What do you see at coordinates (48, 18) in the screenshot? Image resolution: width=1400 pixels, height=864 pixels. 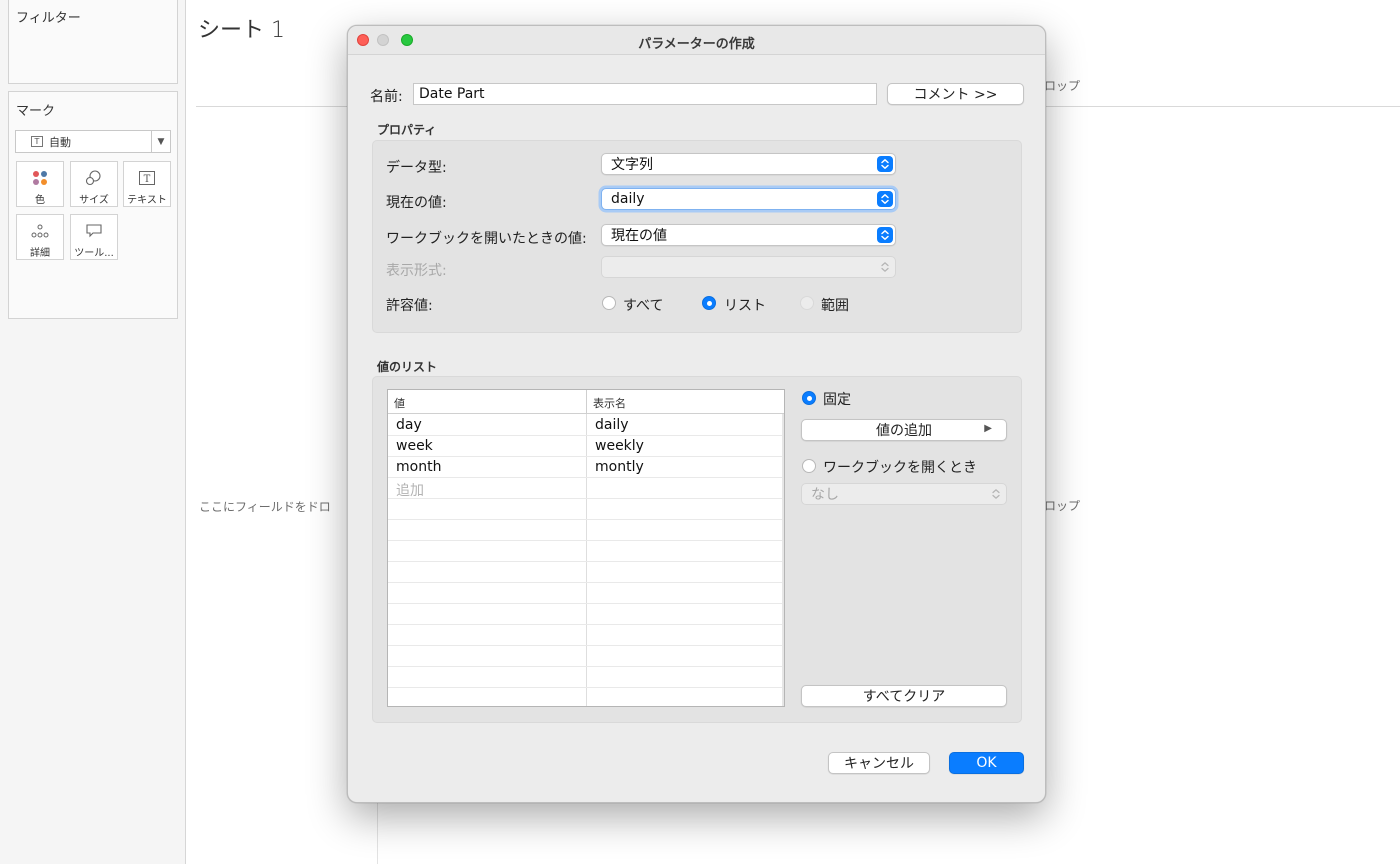 I see `filters-title: フィルター` at bounding box center [48, 18].